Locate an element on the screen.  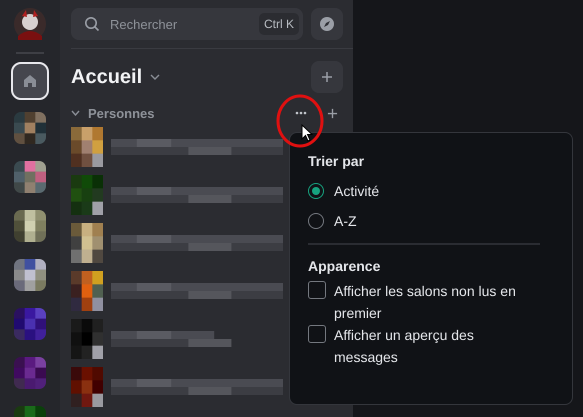
radio-option: Activité is located at coordinates (344, 191).